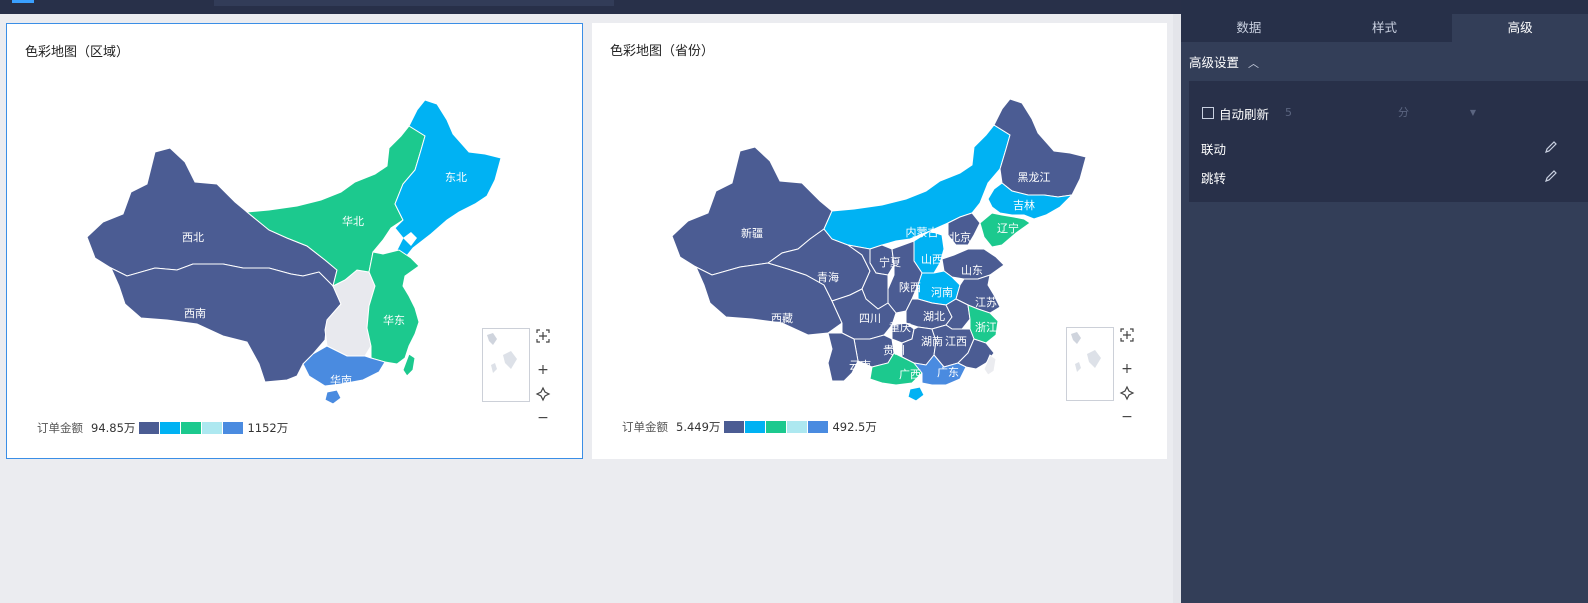 This screenshot has height=603, width=1588. What do you see at coordinates (1551, 147) in the screenshot?
I see `linkage-edit-icon` at bounding box center [1551, 147].